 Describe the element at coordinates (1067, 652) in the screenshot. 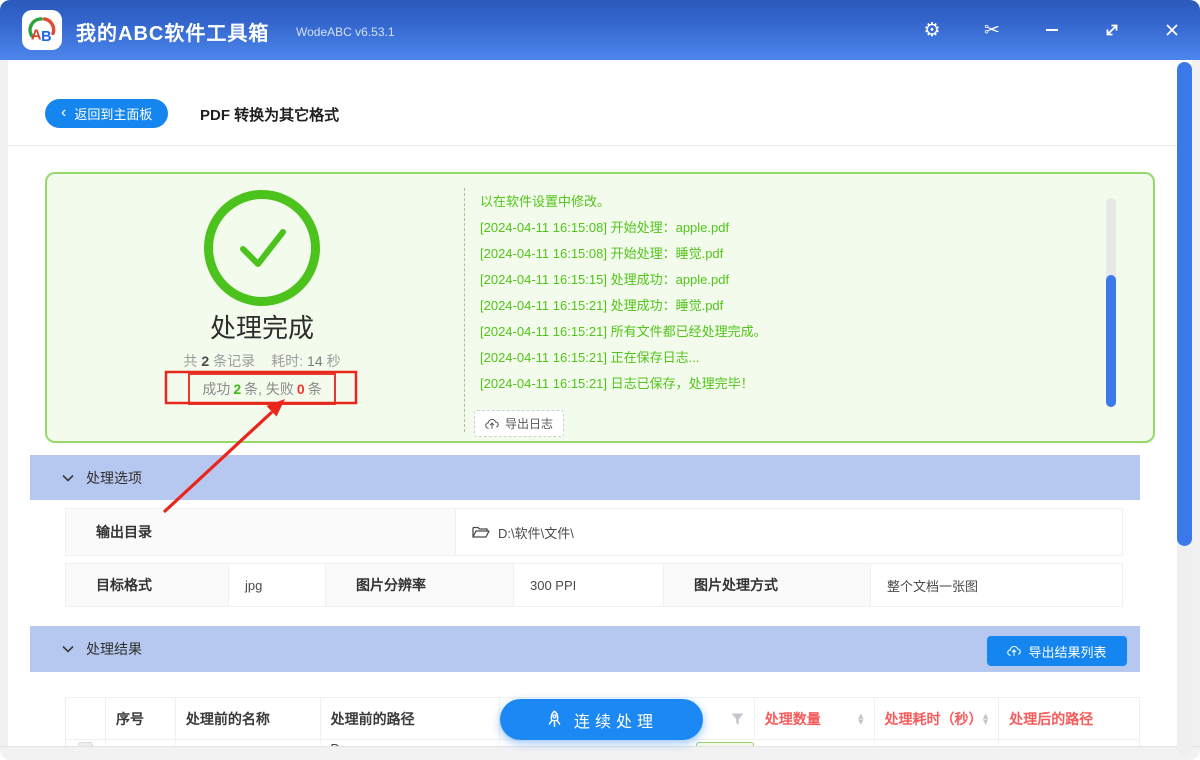

I see `export-results-label: 导出结果列表` at that location.